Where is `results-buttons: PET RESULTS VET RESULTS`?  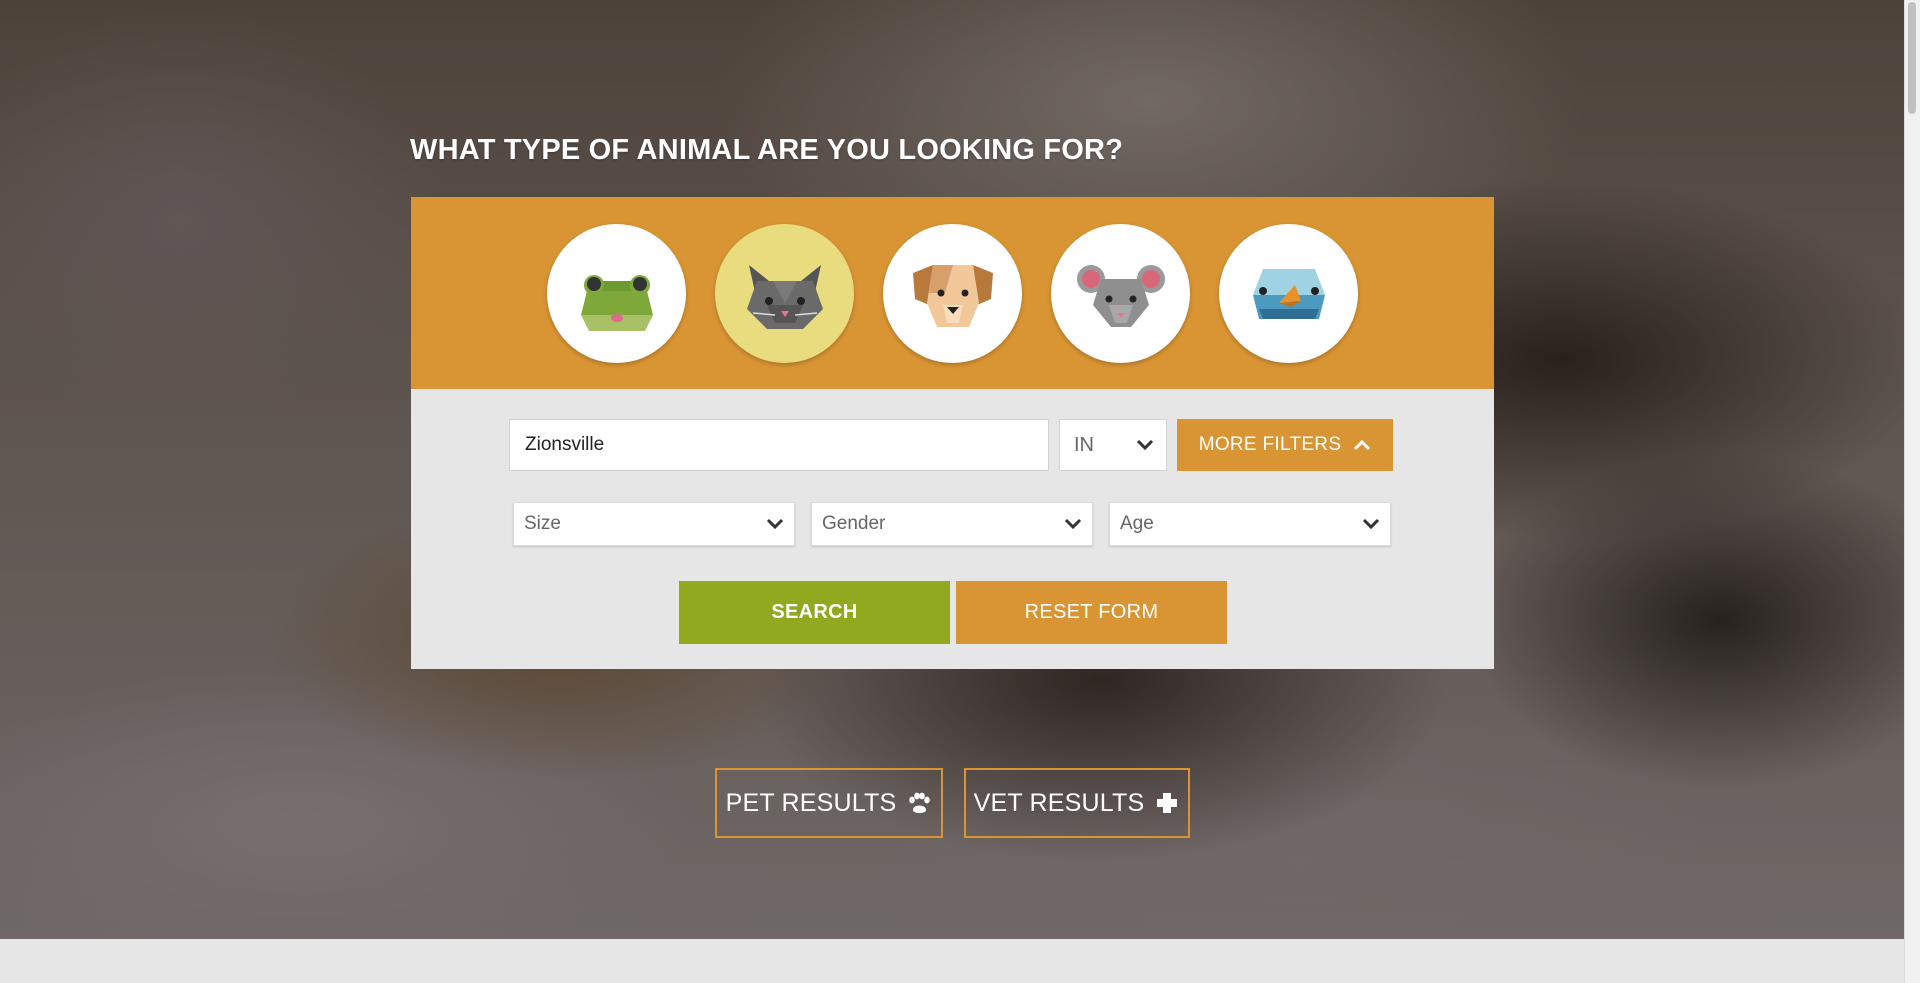
results-buttons: PET RESULTS VET RESULTS is located at coordinates (952, 803).